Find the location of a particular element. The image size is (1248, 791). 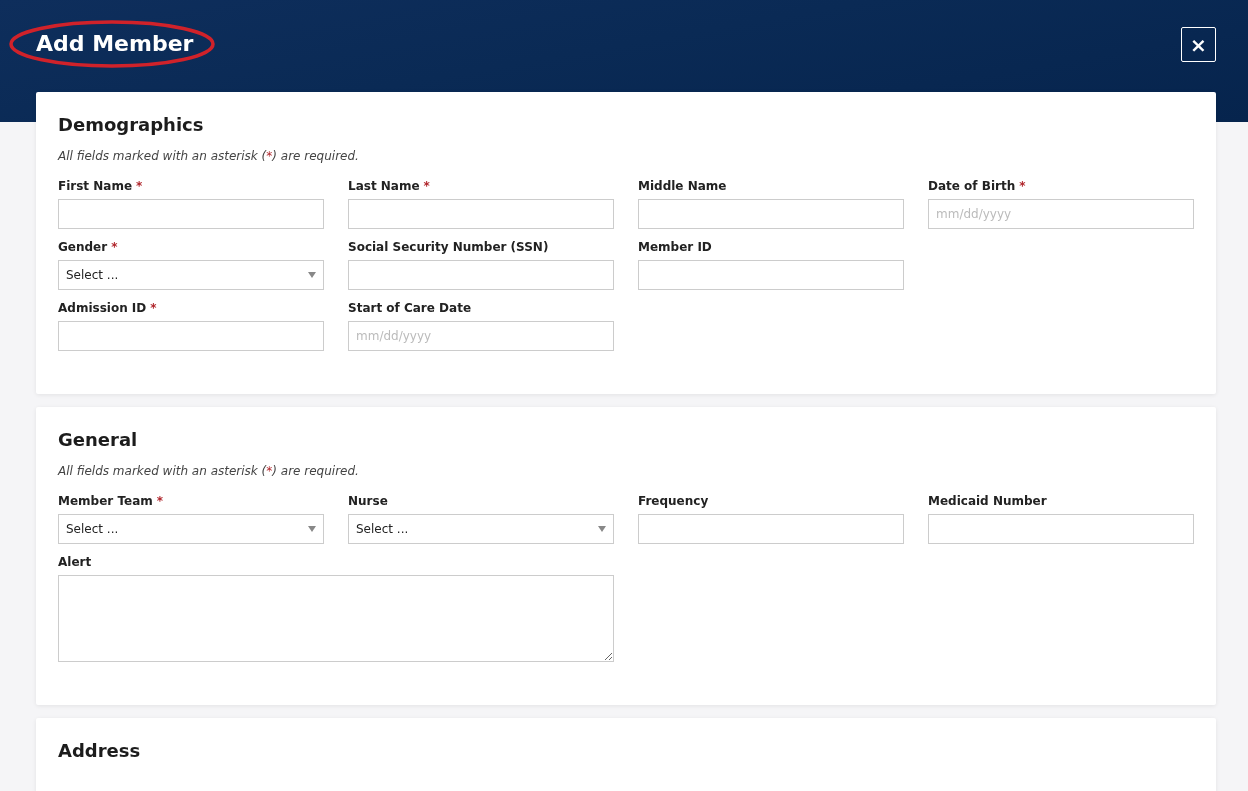

field-label: Start of Care Date is located at coordinates (410, 308).